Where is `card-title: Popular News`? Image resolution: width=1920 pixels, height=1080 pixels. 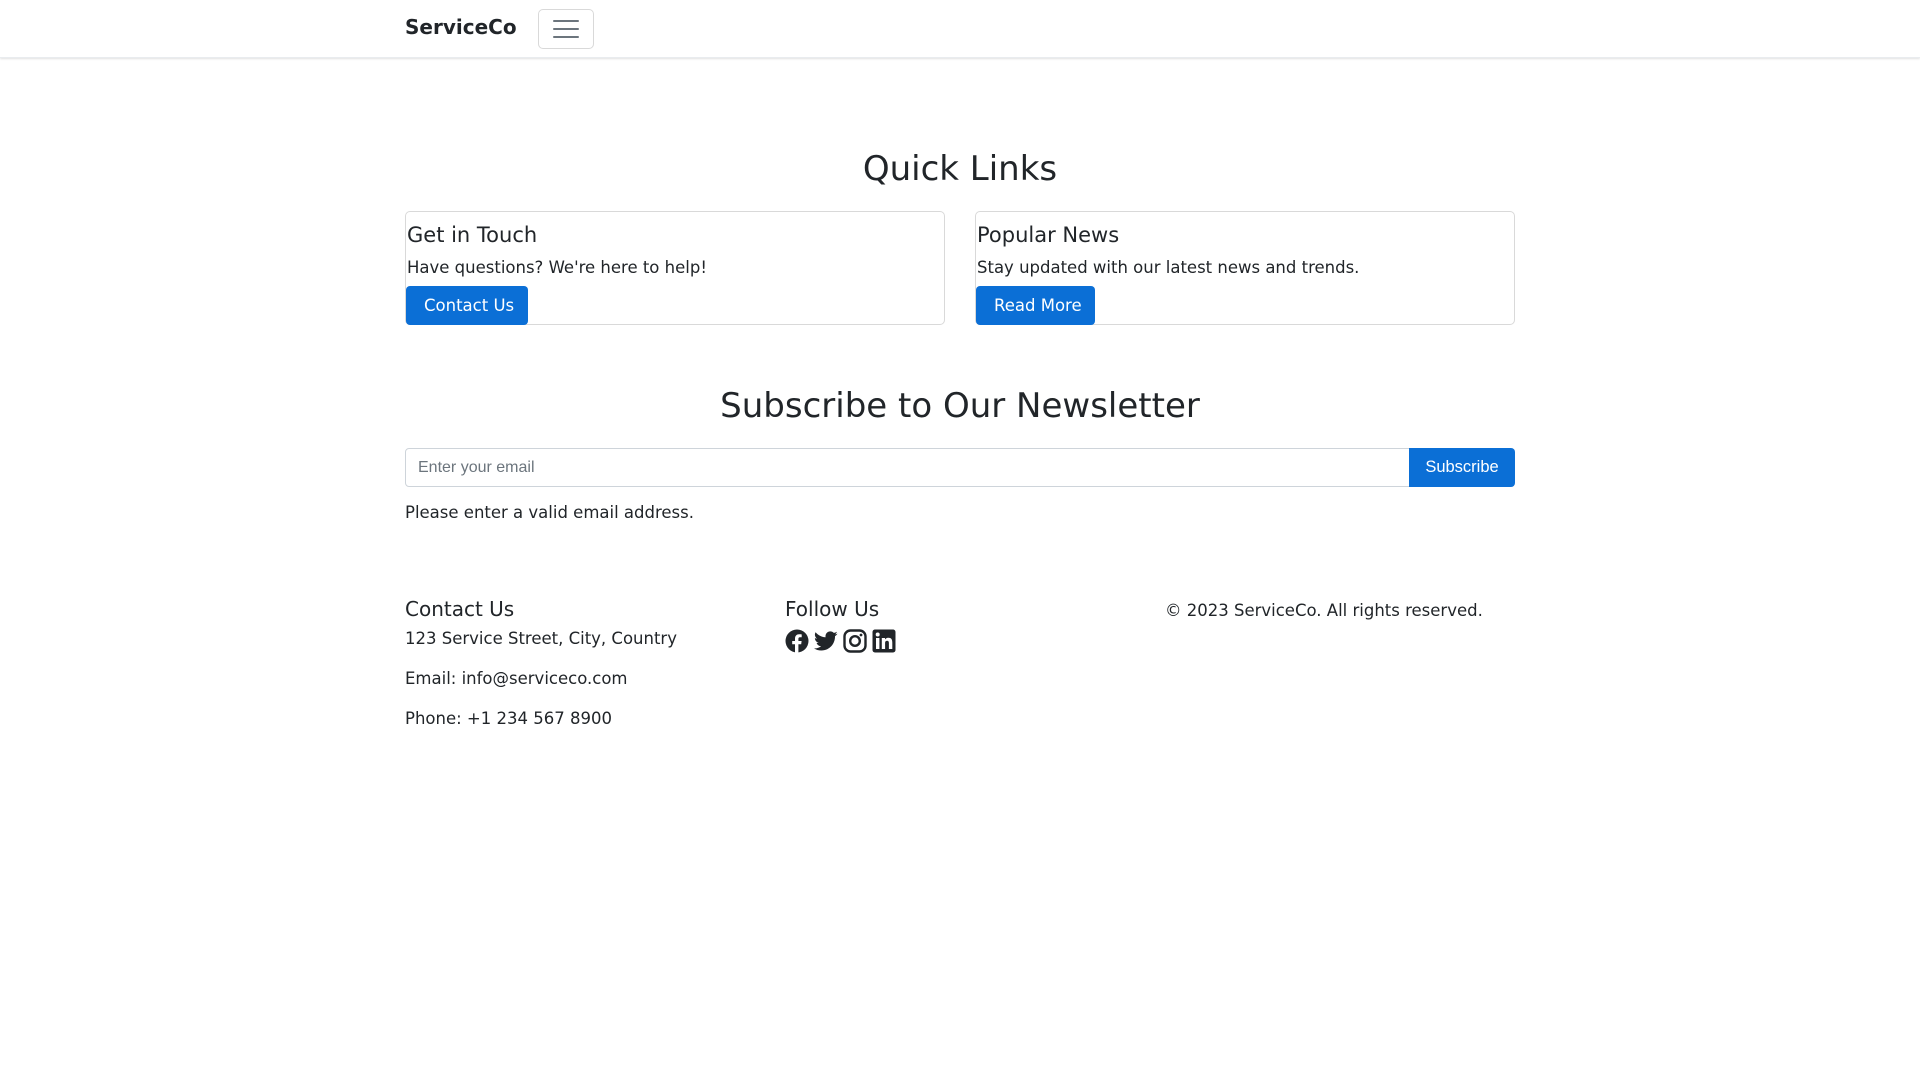
card-title: Popular News is located at coordinates (1048, 235).